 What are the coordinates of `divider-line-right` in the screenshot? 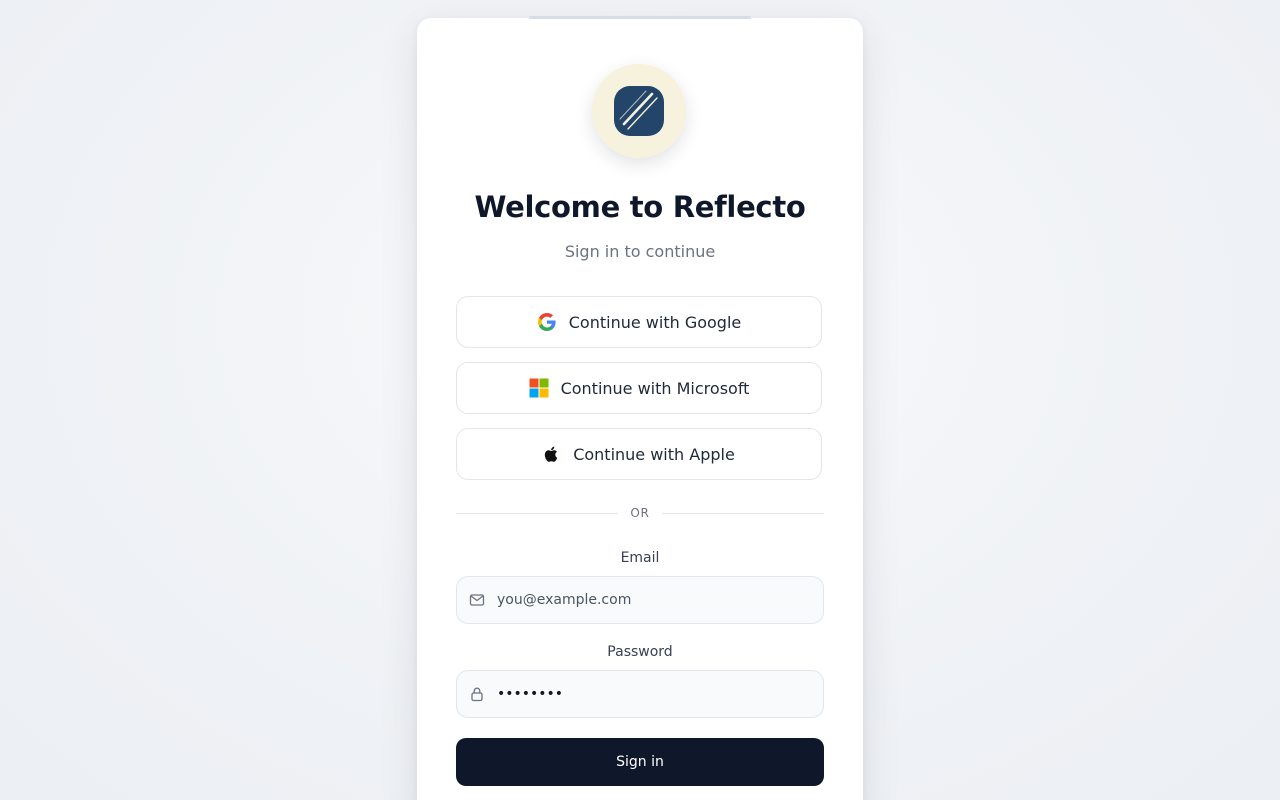 It's located at (743, 513).